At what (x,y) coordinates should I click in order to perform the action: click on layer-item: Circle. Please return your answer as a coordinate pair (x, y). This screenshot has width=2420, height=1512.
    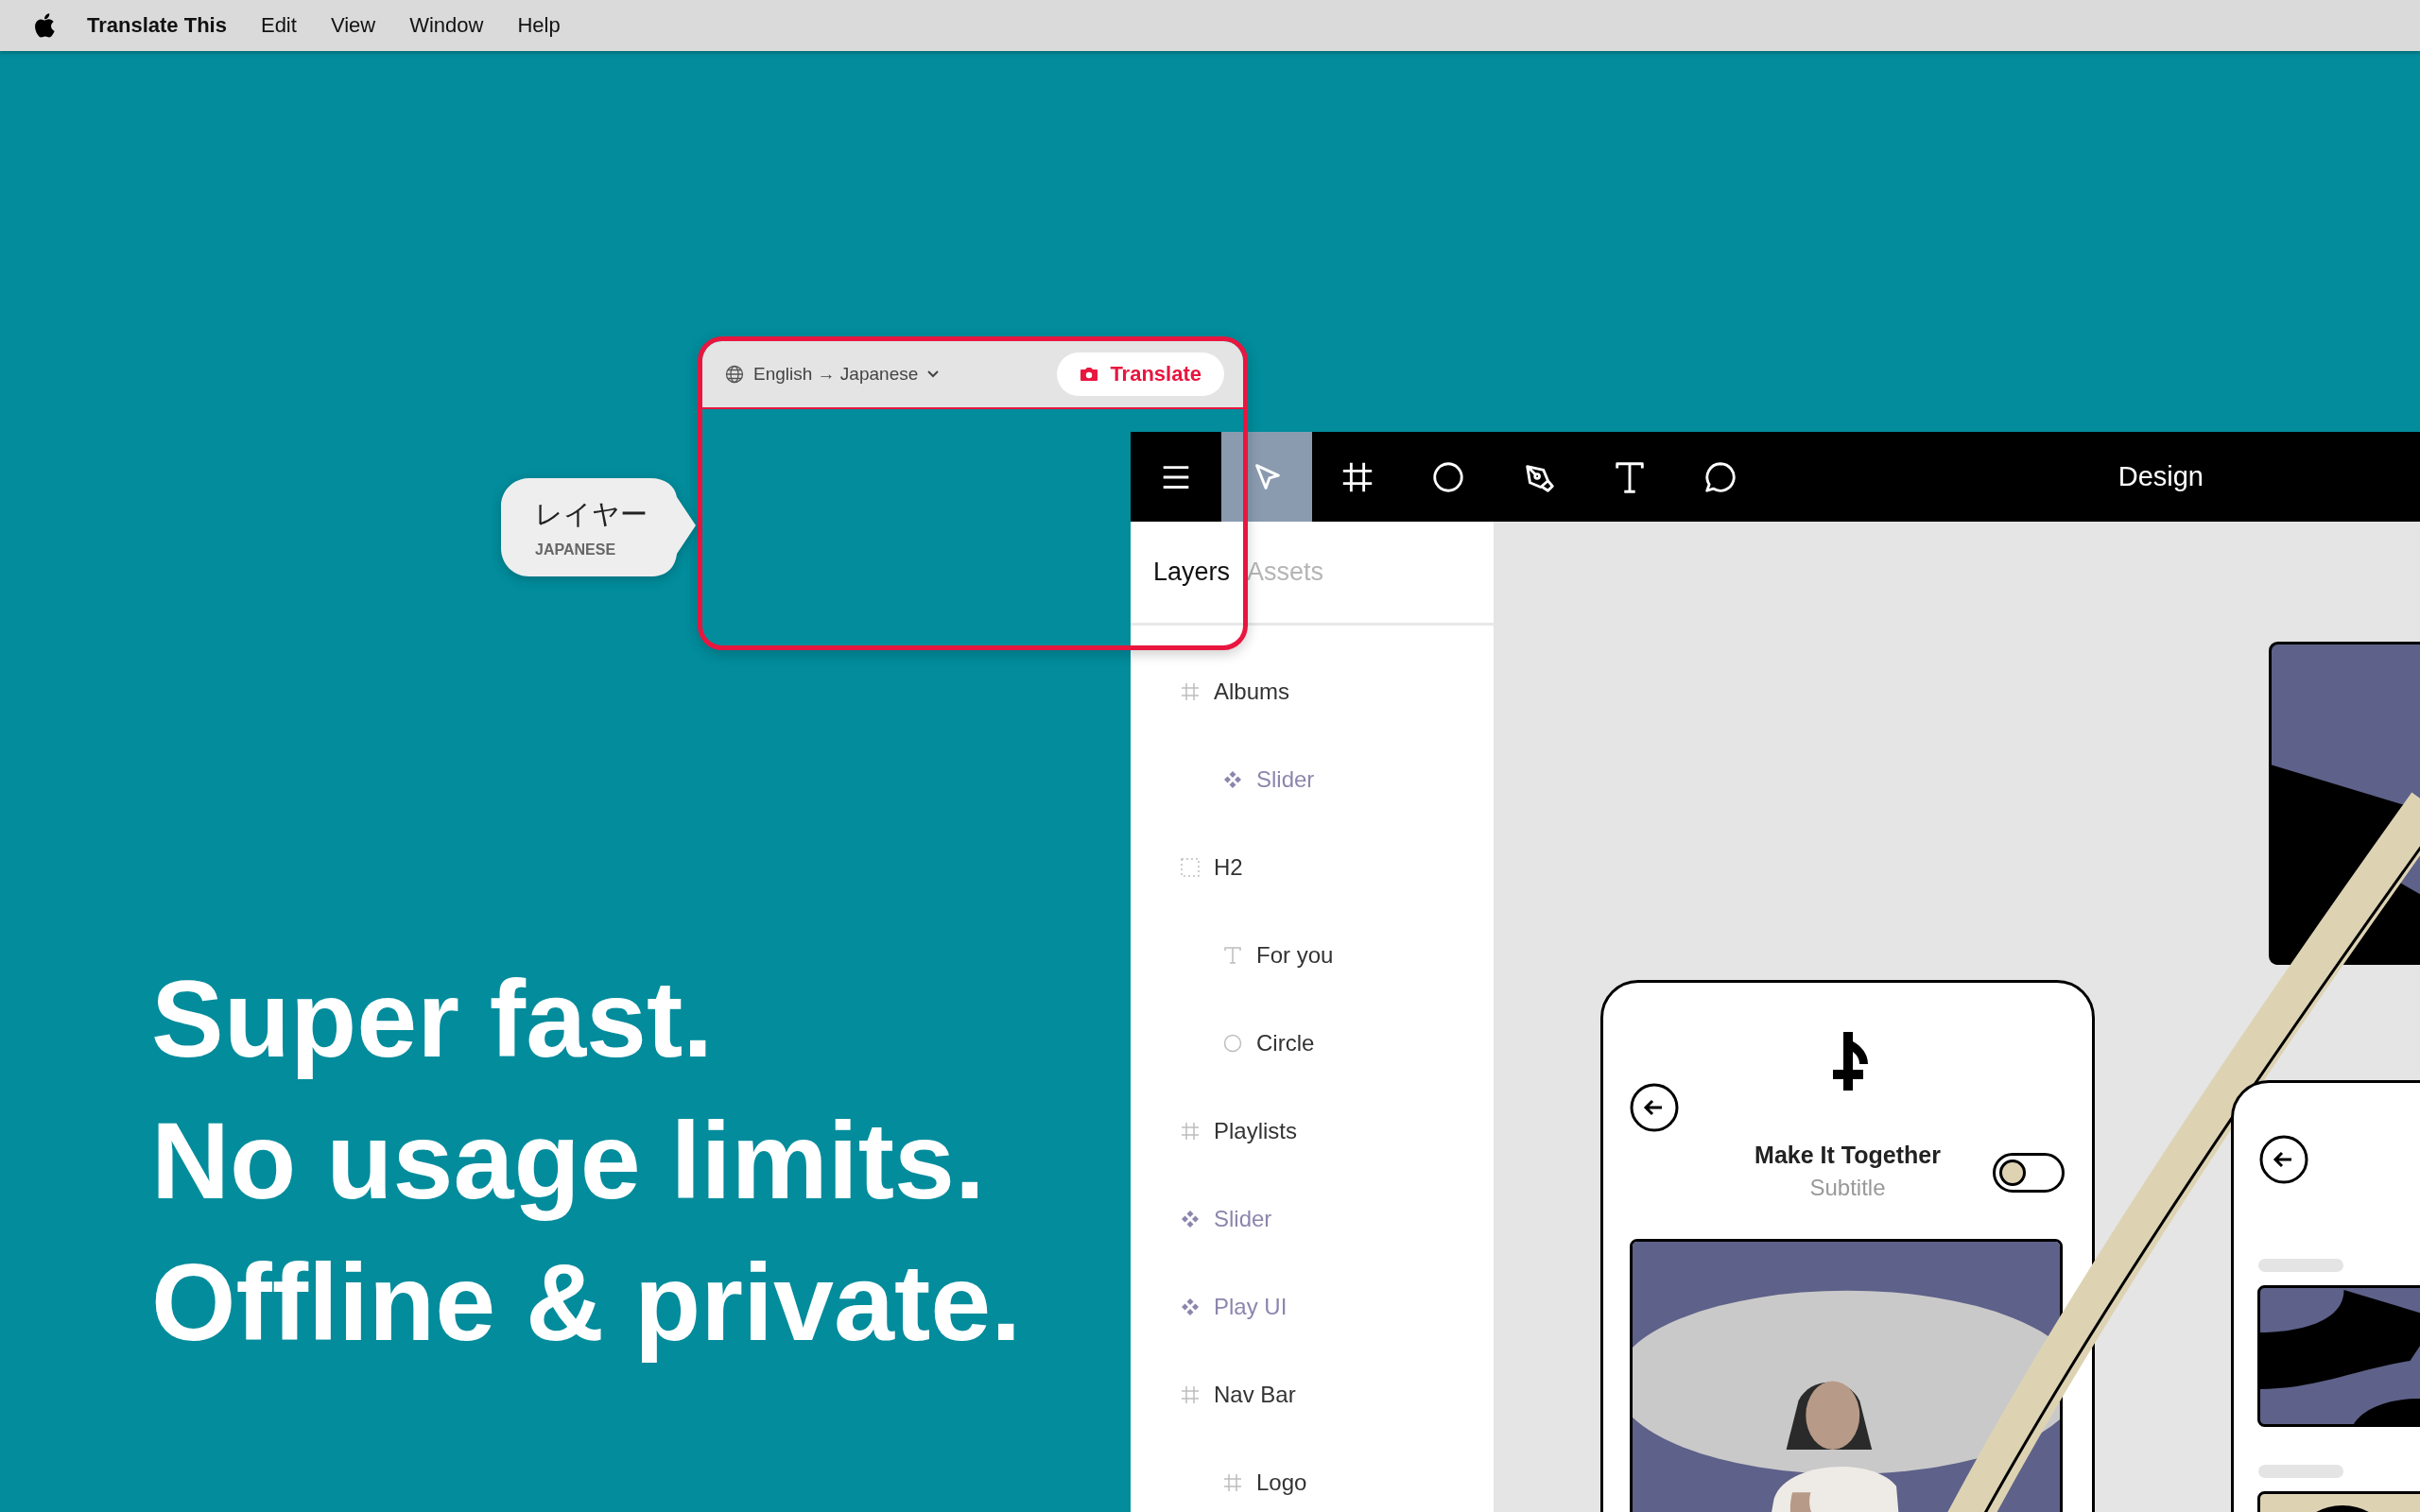
    Looking at the image, I should click on (1285, 1043).